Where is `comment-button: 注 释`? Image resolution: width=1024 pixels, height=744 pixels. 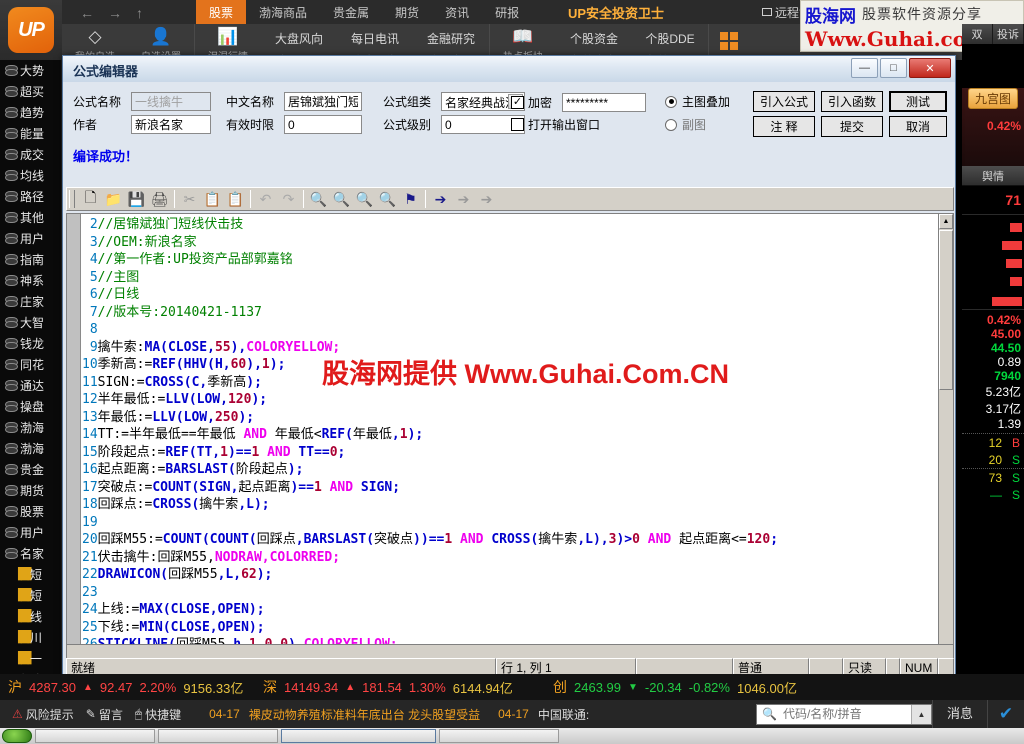 comment-button: 注 释 is located at coordinates (784, 126).